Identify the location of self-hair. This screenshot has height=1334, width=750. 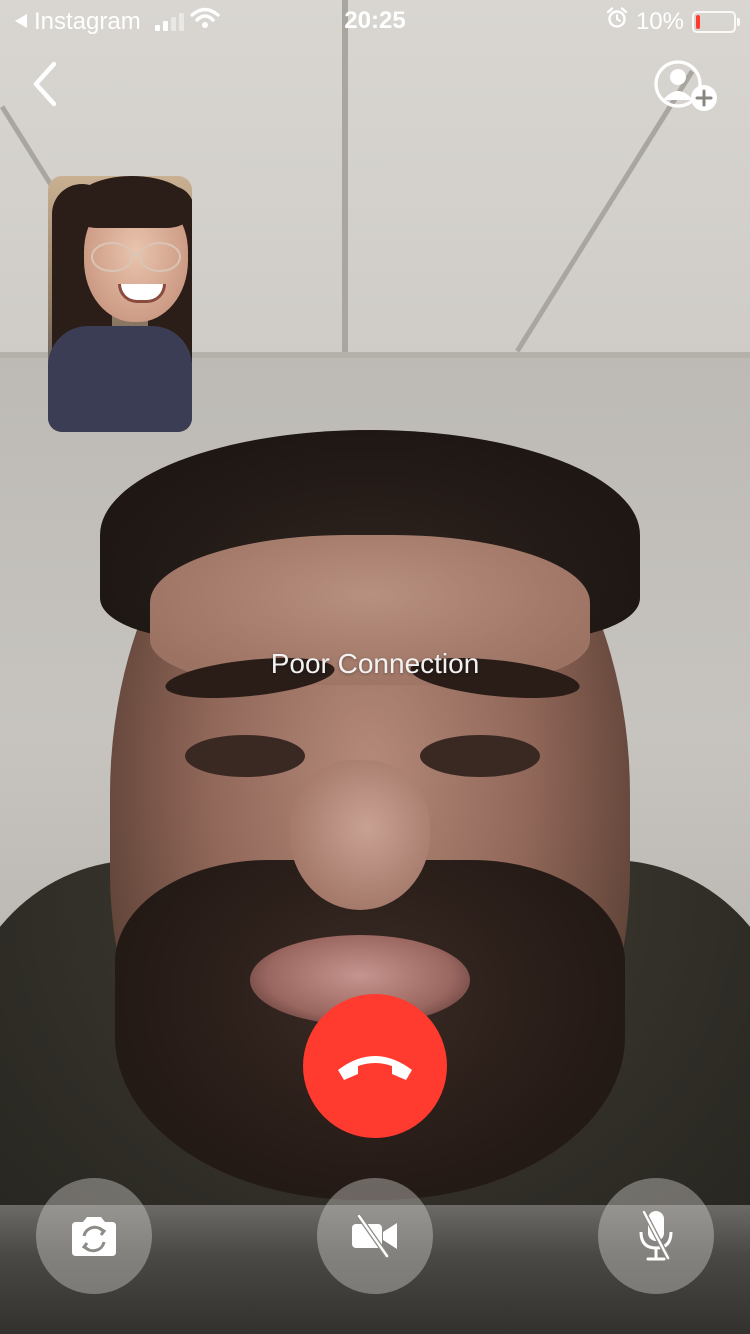
(132, 202).